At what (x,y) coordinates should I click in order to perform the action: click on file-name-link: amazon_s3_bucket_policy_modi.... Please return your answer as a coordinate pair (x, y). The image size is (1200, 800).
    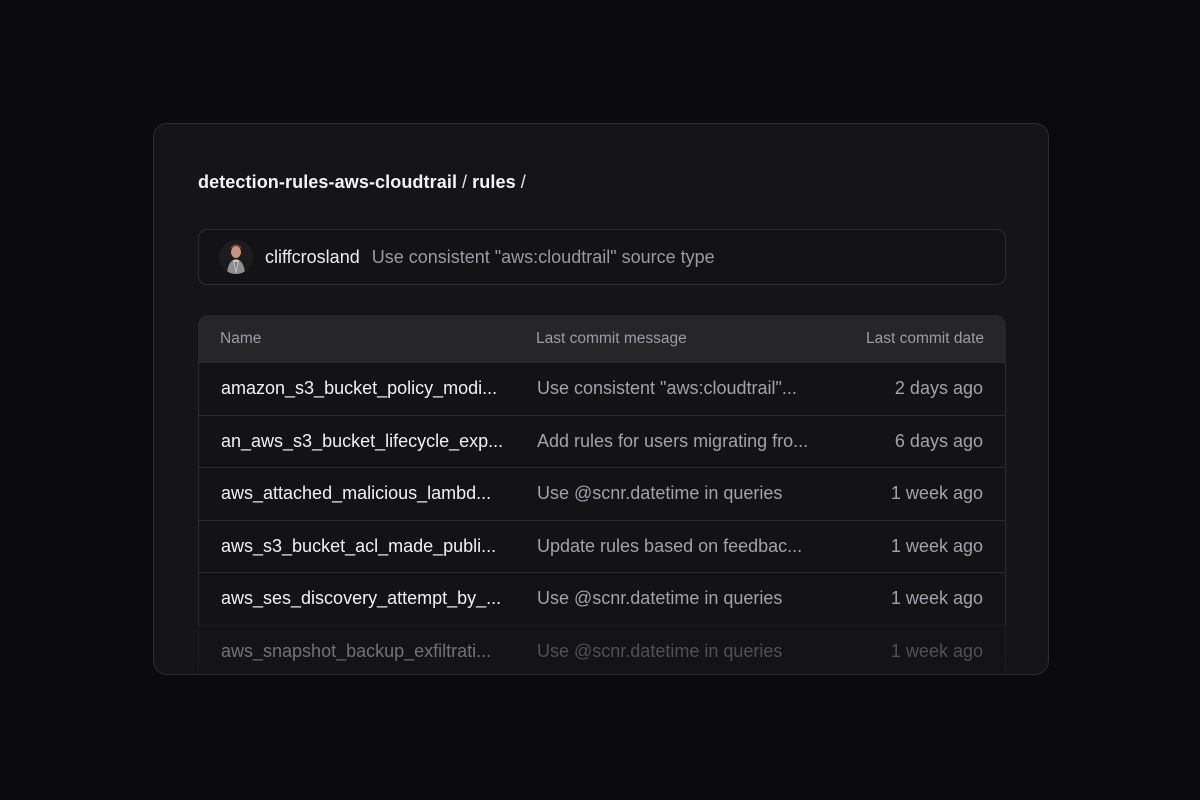
    Looking at the image, I should click on (369, 388).